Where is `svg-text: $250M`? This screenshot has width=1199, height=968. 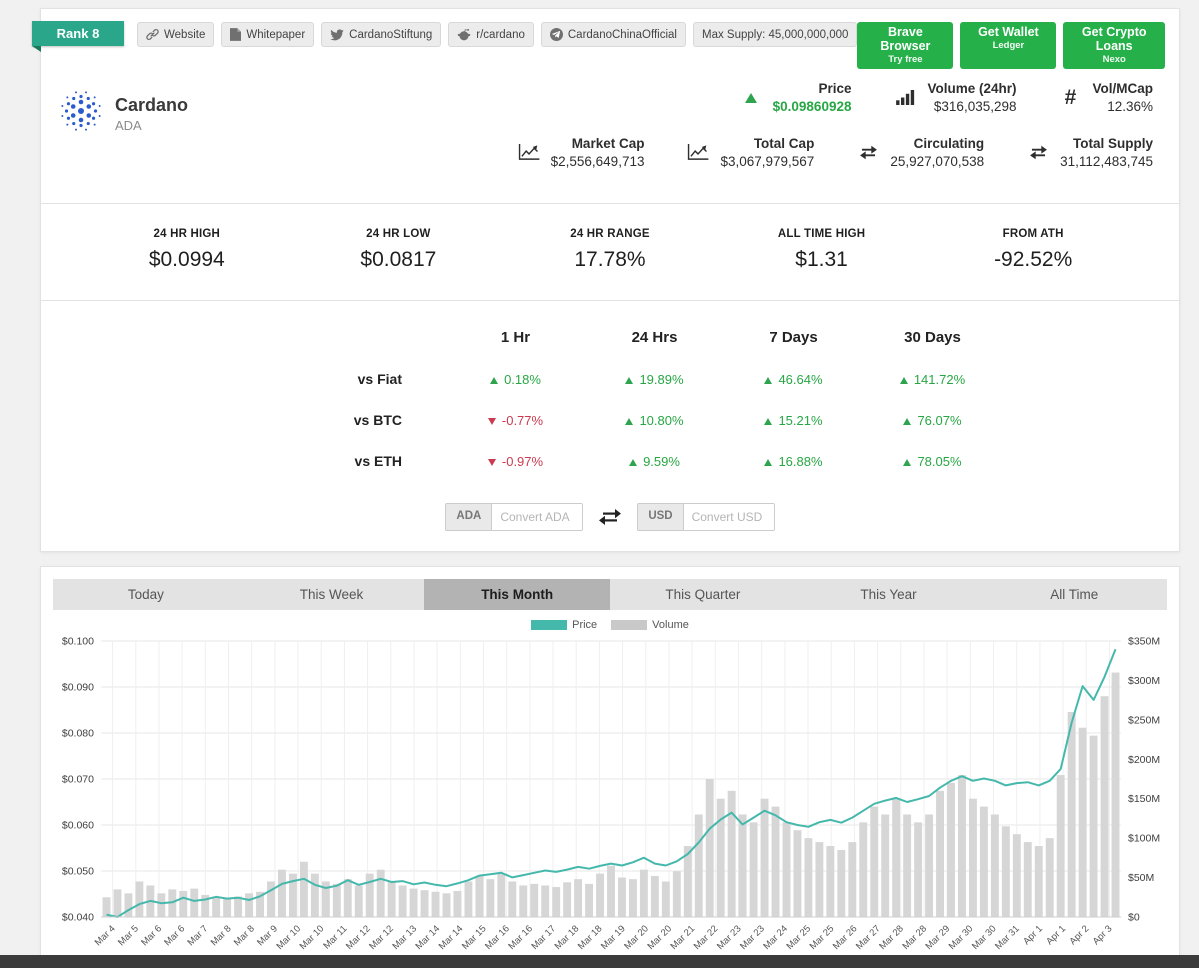
svg-text: $250M is located at coordinates (1144, 720).